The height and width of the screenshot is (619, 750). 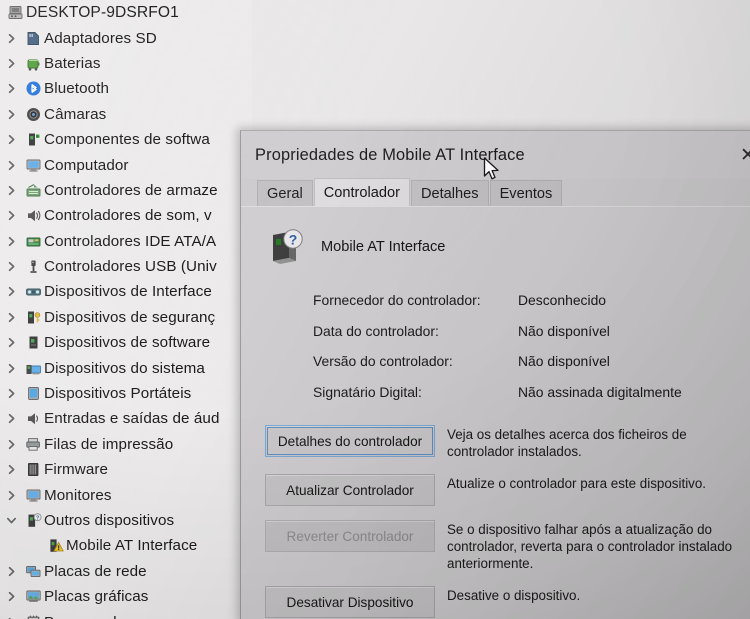 What do you see at coordinates (449, 193) in the screenshot?
I see `tab-detalhes: Detalhes` at bounding box center [449, 193].